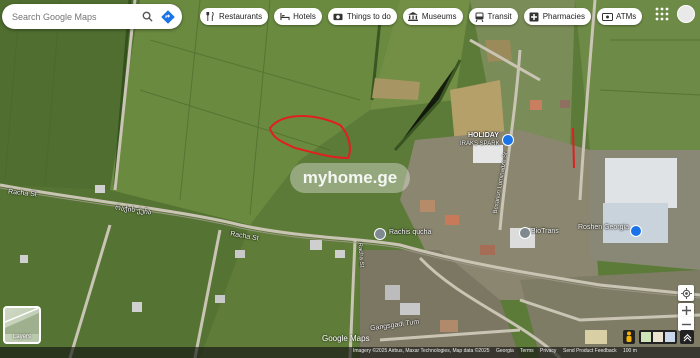  What do you see at coordinates (626, 16) in the screenshot?
I see `chip-label: ATMs` at bounding box center [626, 16].